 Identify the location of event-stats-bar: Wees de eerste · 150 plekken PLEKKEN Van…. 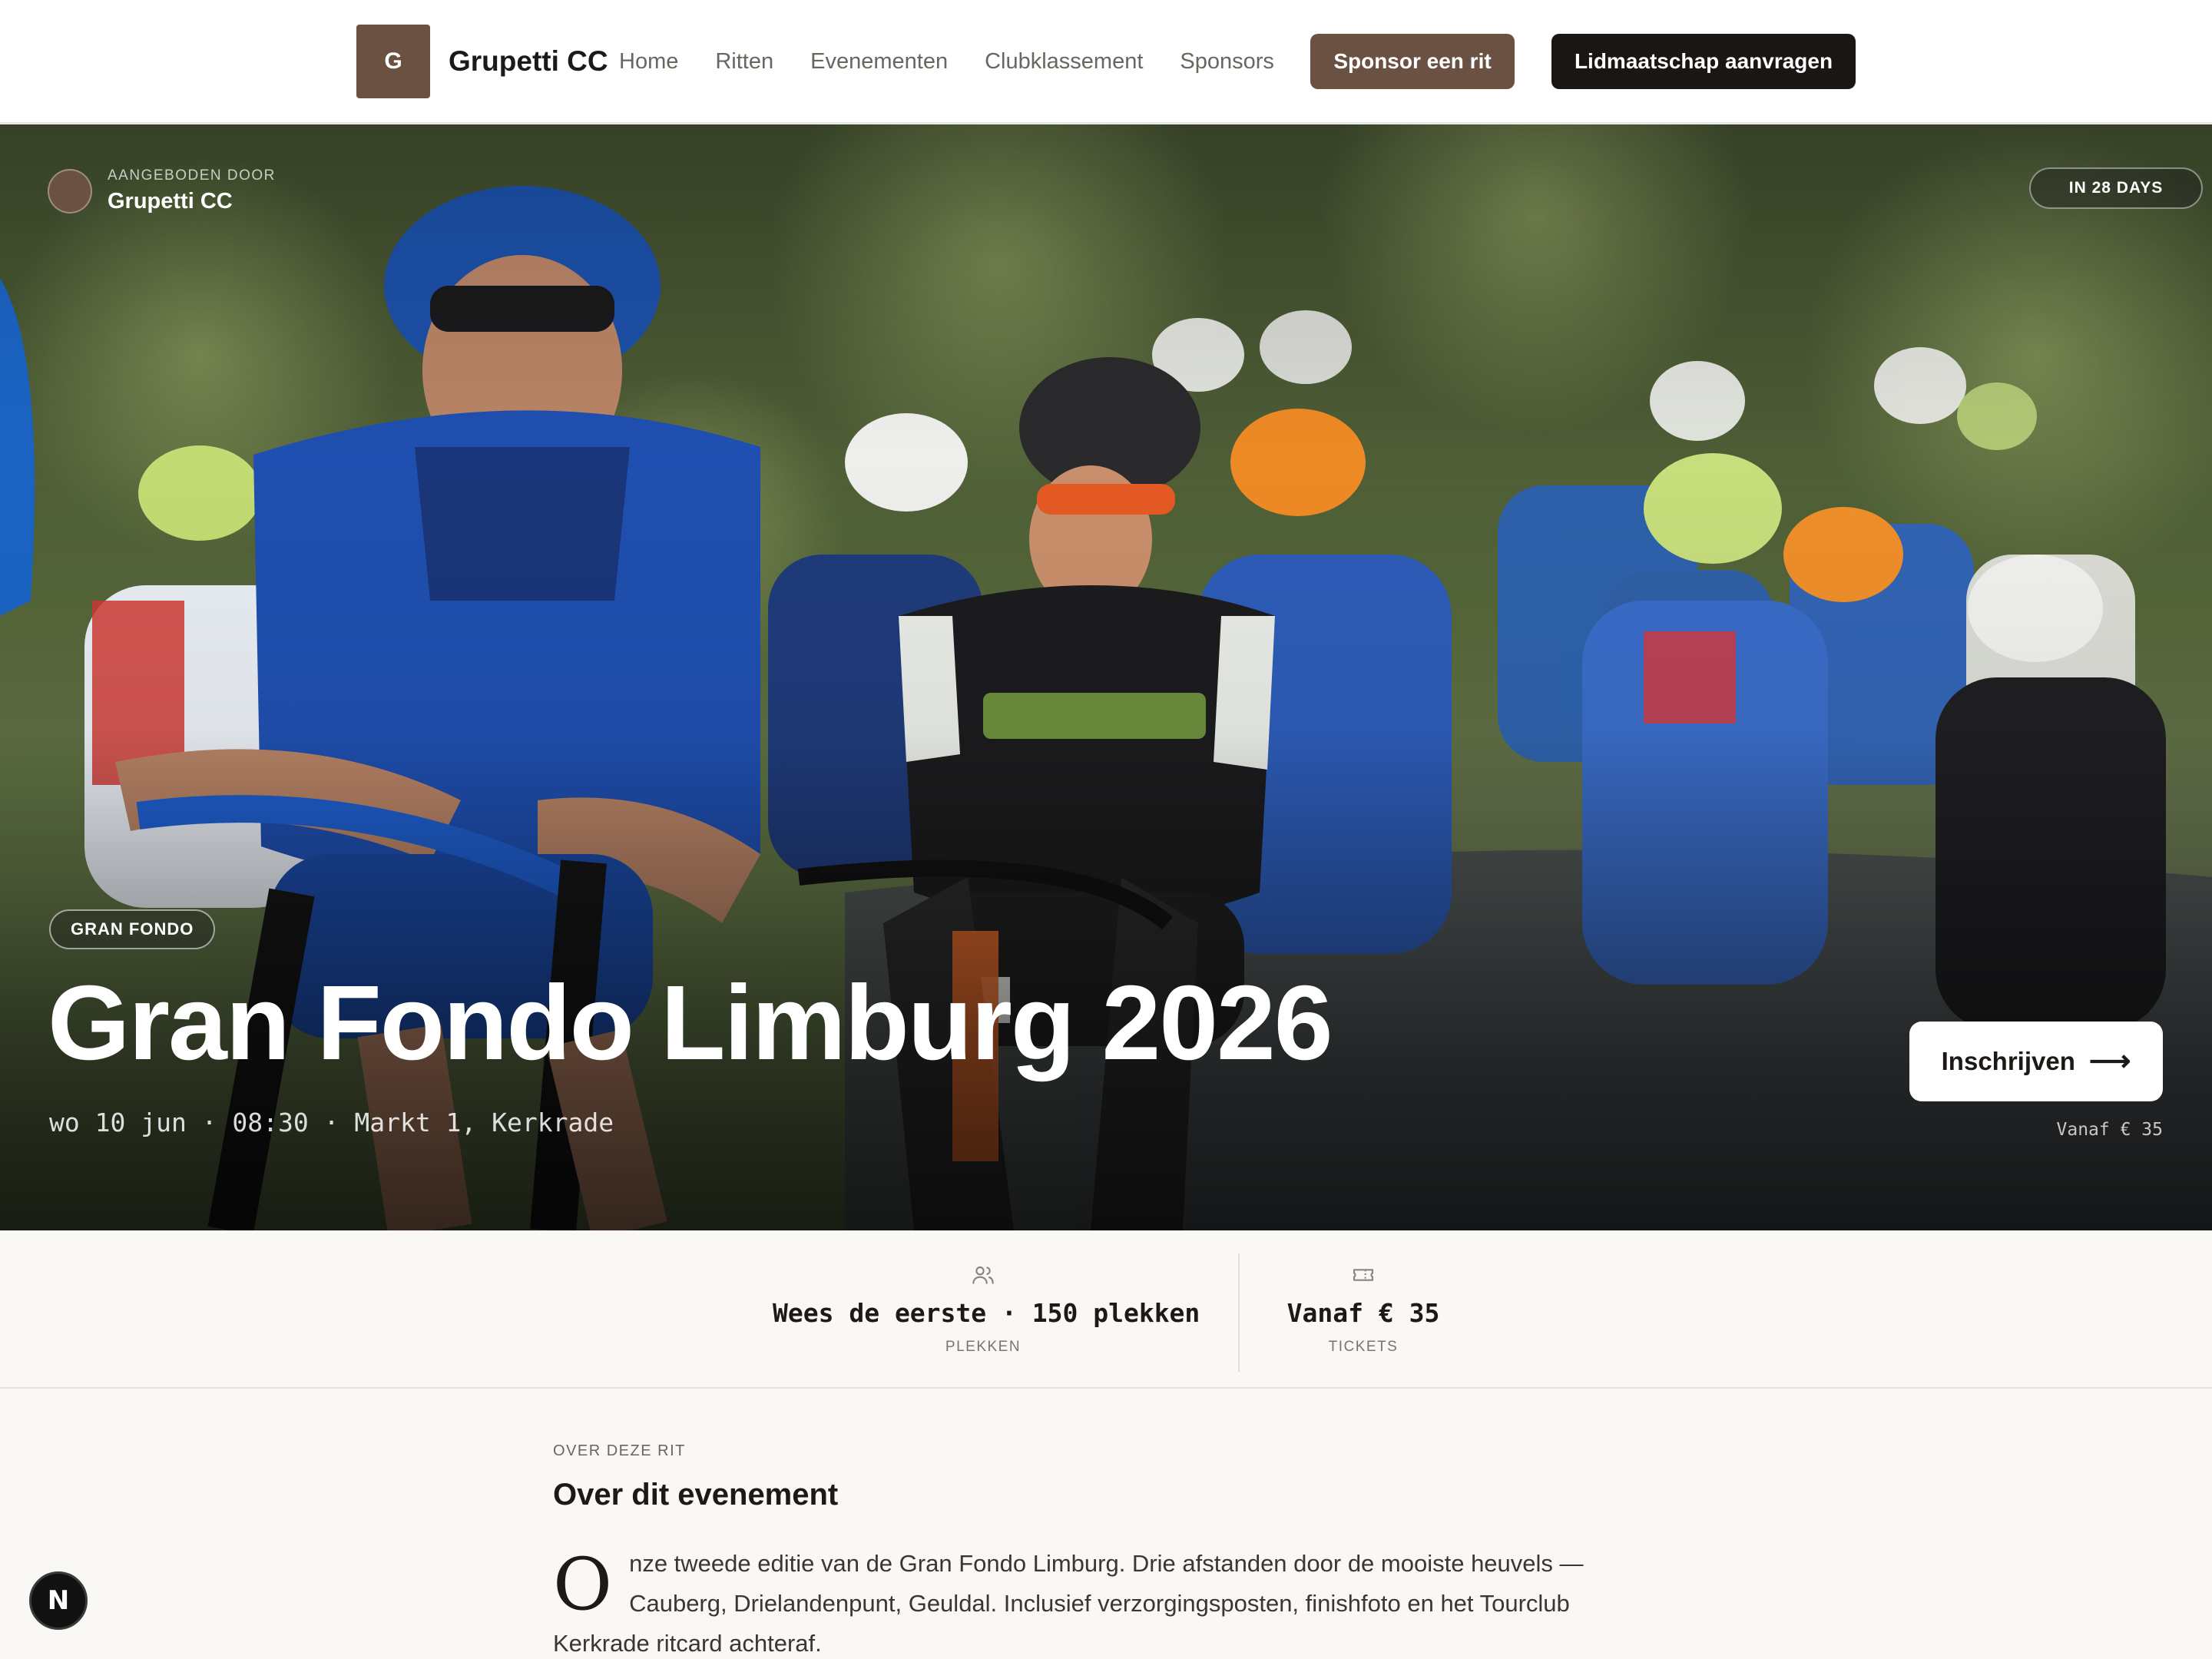
(1106, 1310).